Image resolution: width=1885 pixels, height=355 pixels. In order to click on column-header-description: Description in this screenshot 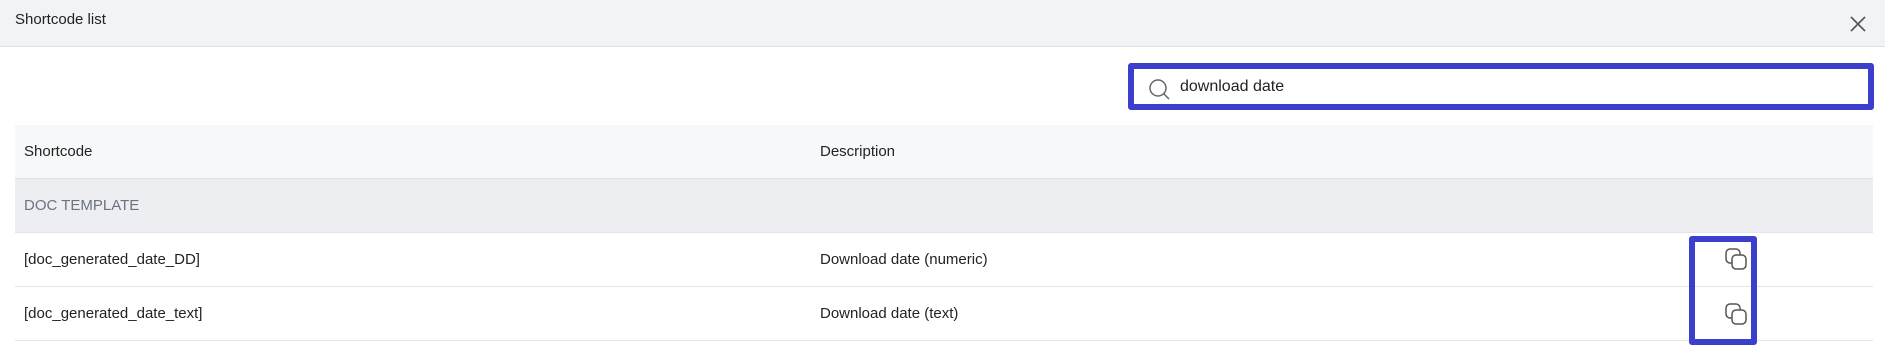, I will do `click(858, 151)`.